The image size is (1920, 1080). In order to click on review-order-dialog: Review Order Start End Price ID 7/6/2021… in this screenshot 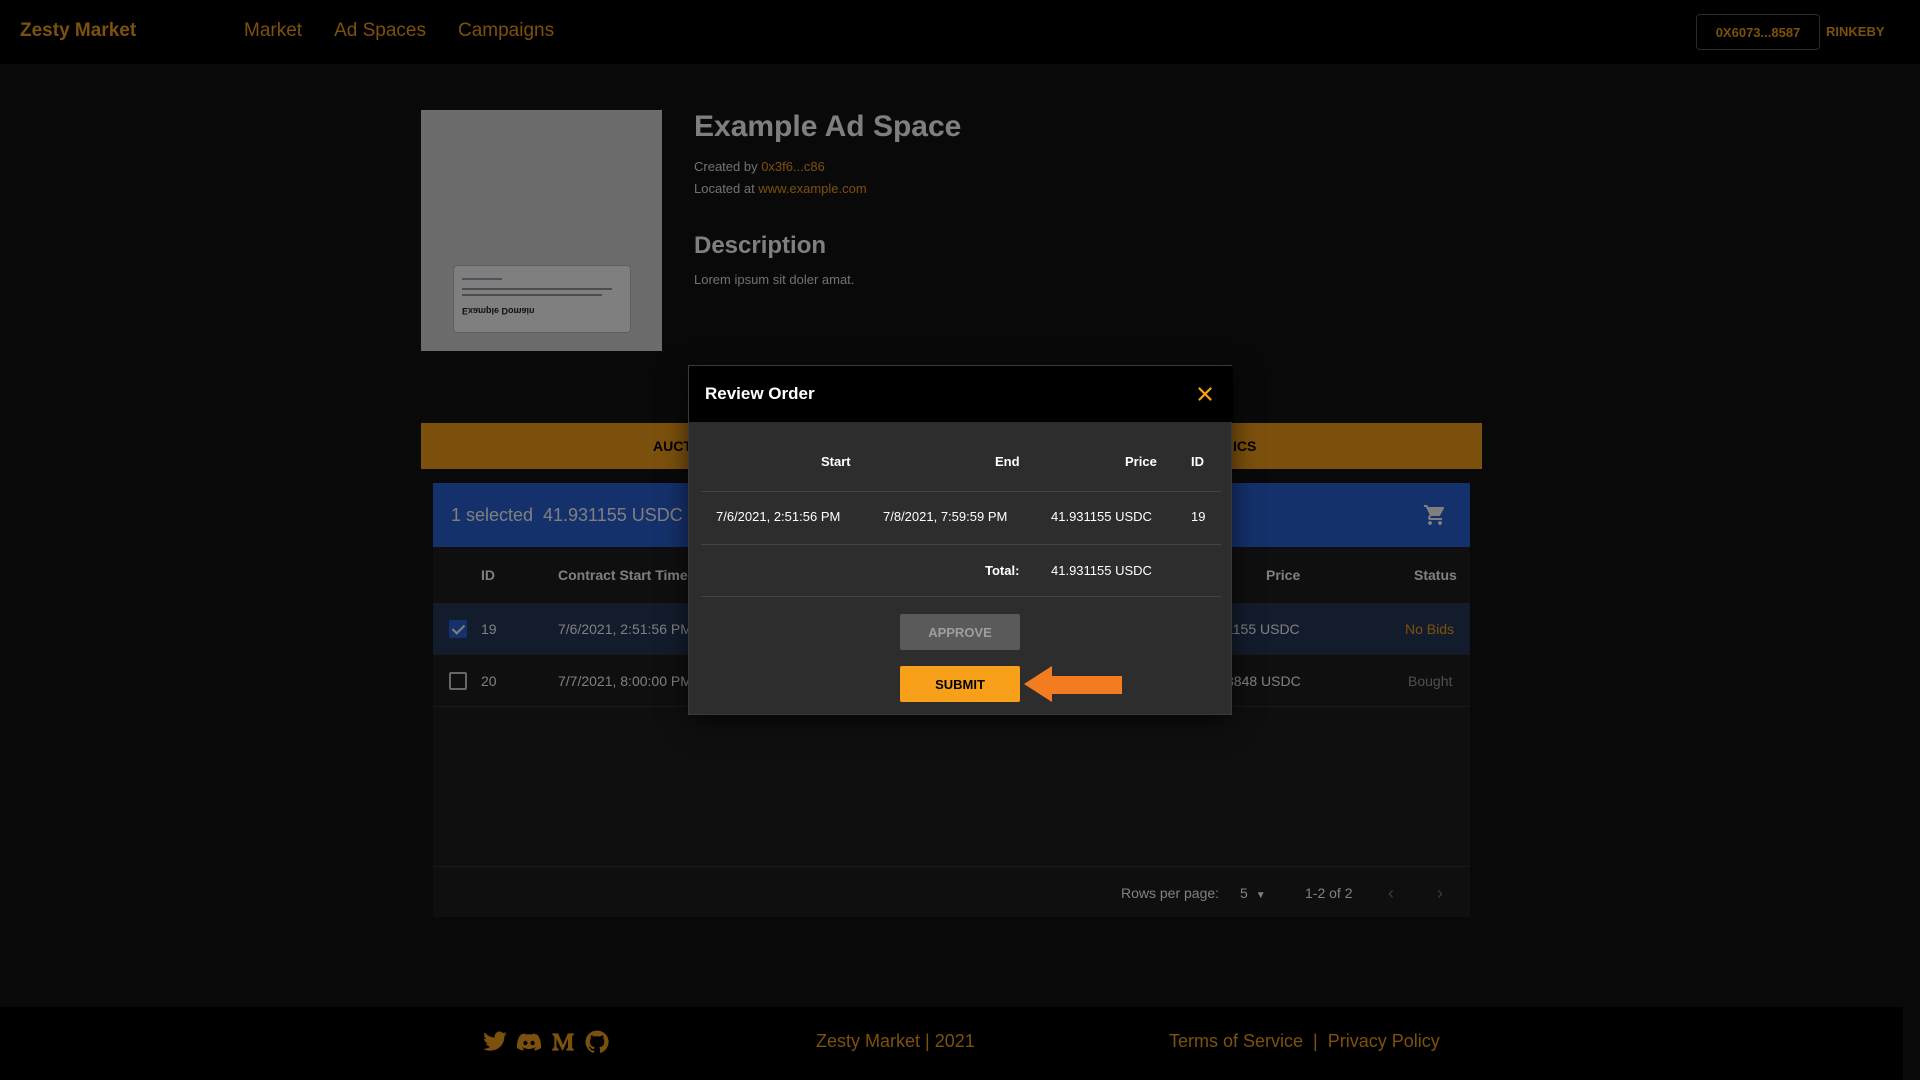, I will do `click(960, 540)`.